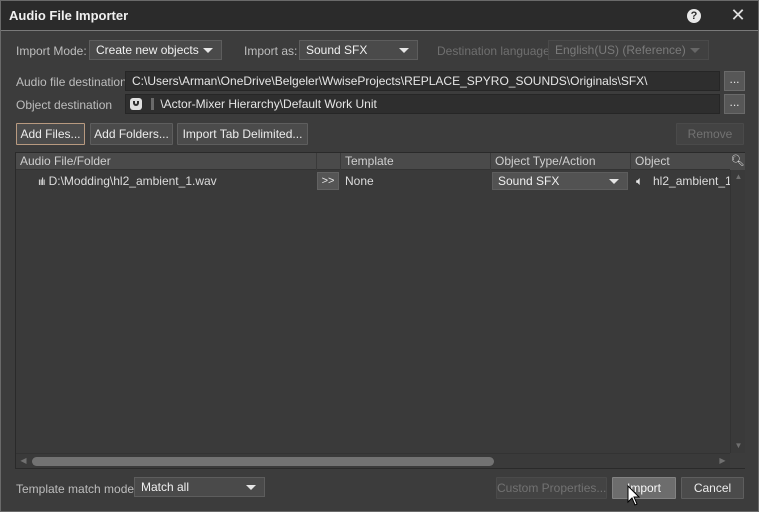  I want to click on close-icon: ✕, so click(738, 15).